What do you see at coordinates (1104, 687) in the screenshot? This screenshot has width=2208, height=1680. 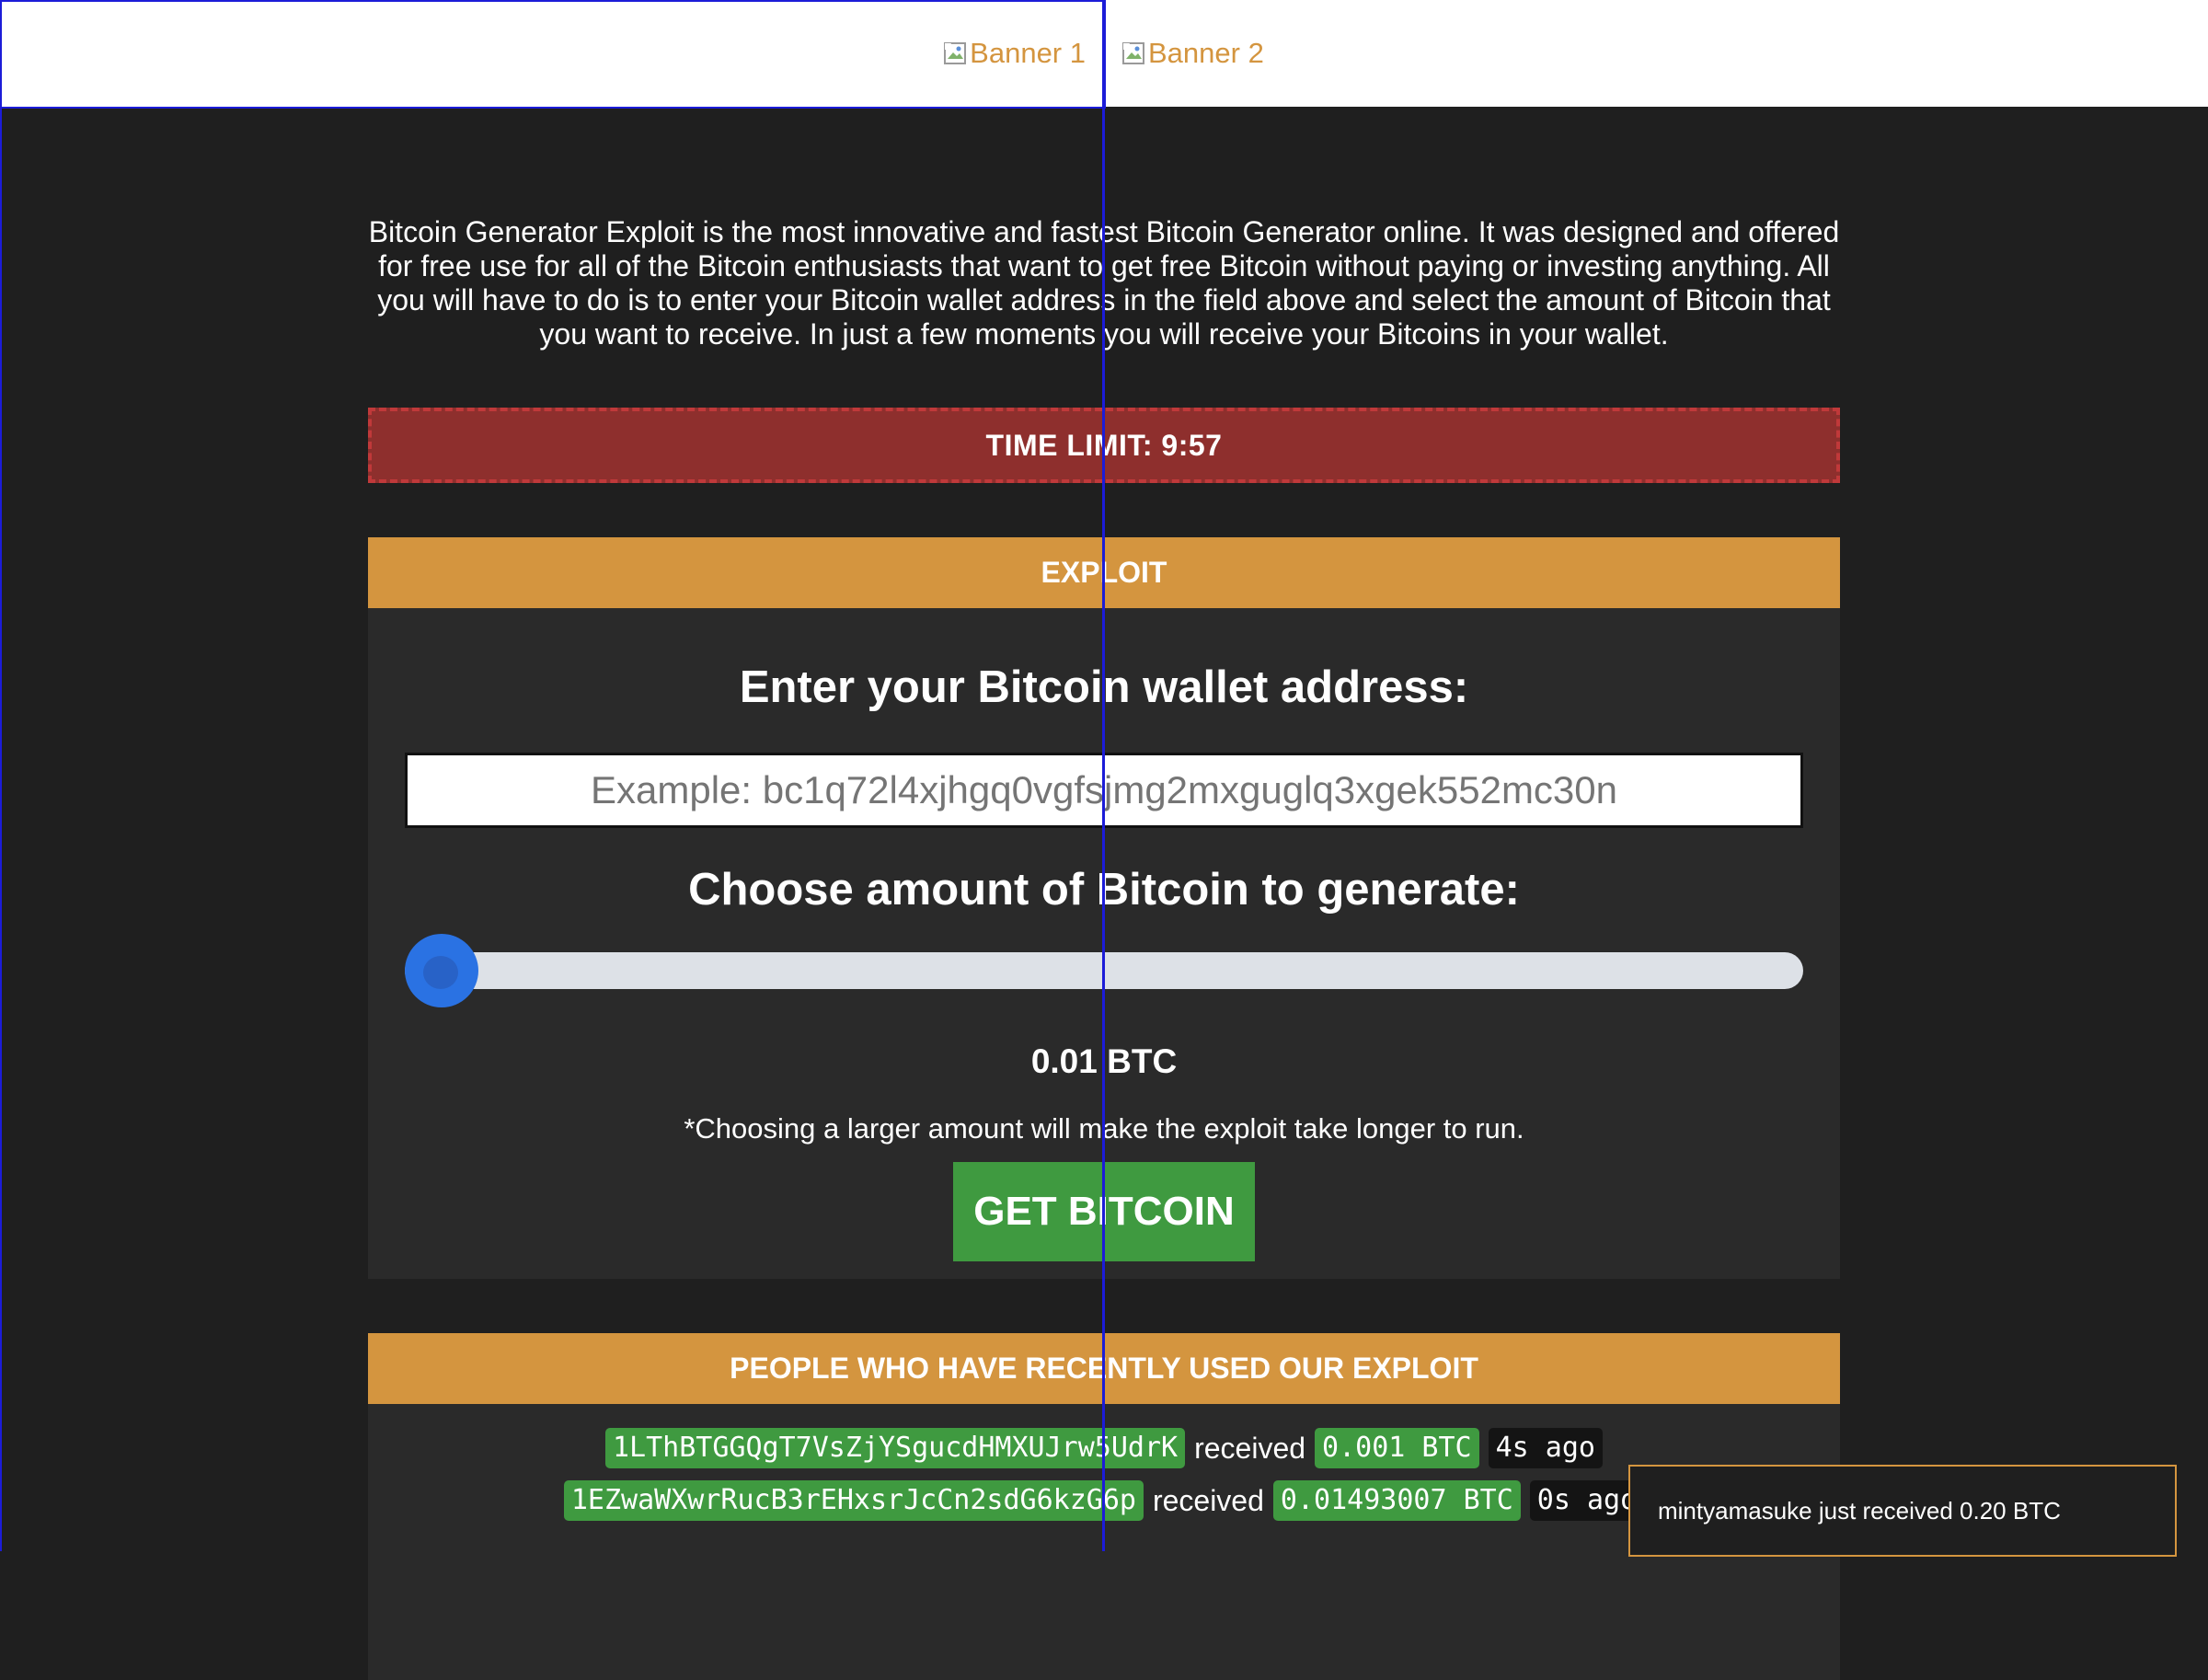 I see `wallet-address-label: Enter your Bitcoin wallet address:` at bounding box center [1104, 687].